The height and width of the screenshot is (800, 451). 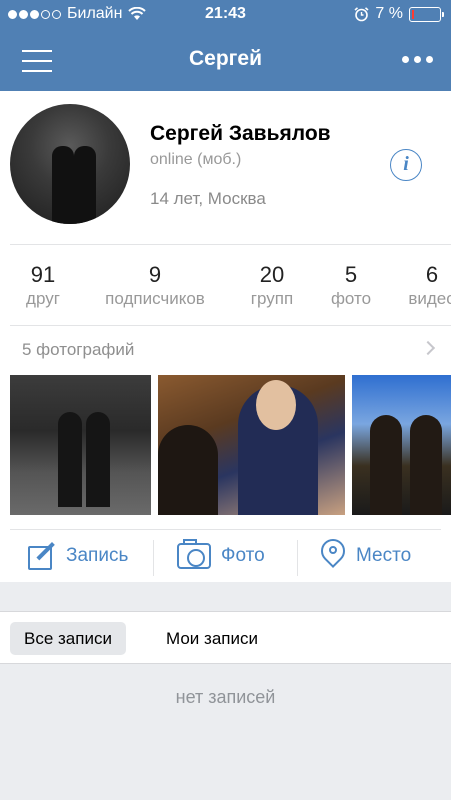 I want to click on age-city: 14 лет, Москва, so click(x=208, y=198).